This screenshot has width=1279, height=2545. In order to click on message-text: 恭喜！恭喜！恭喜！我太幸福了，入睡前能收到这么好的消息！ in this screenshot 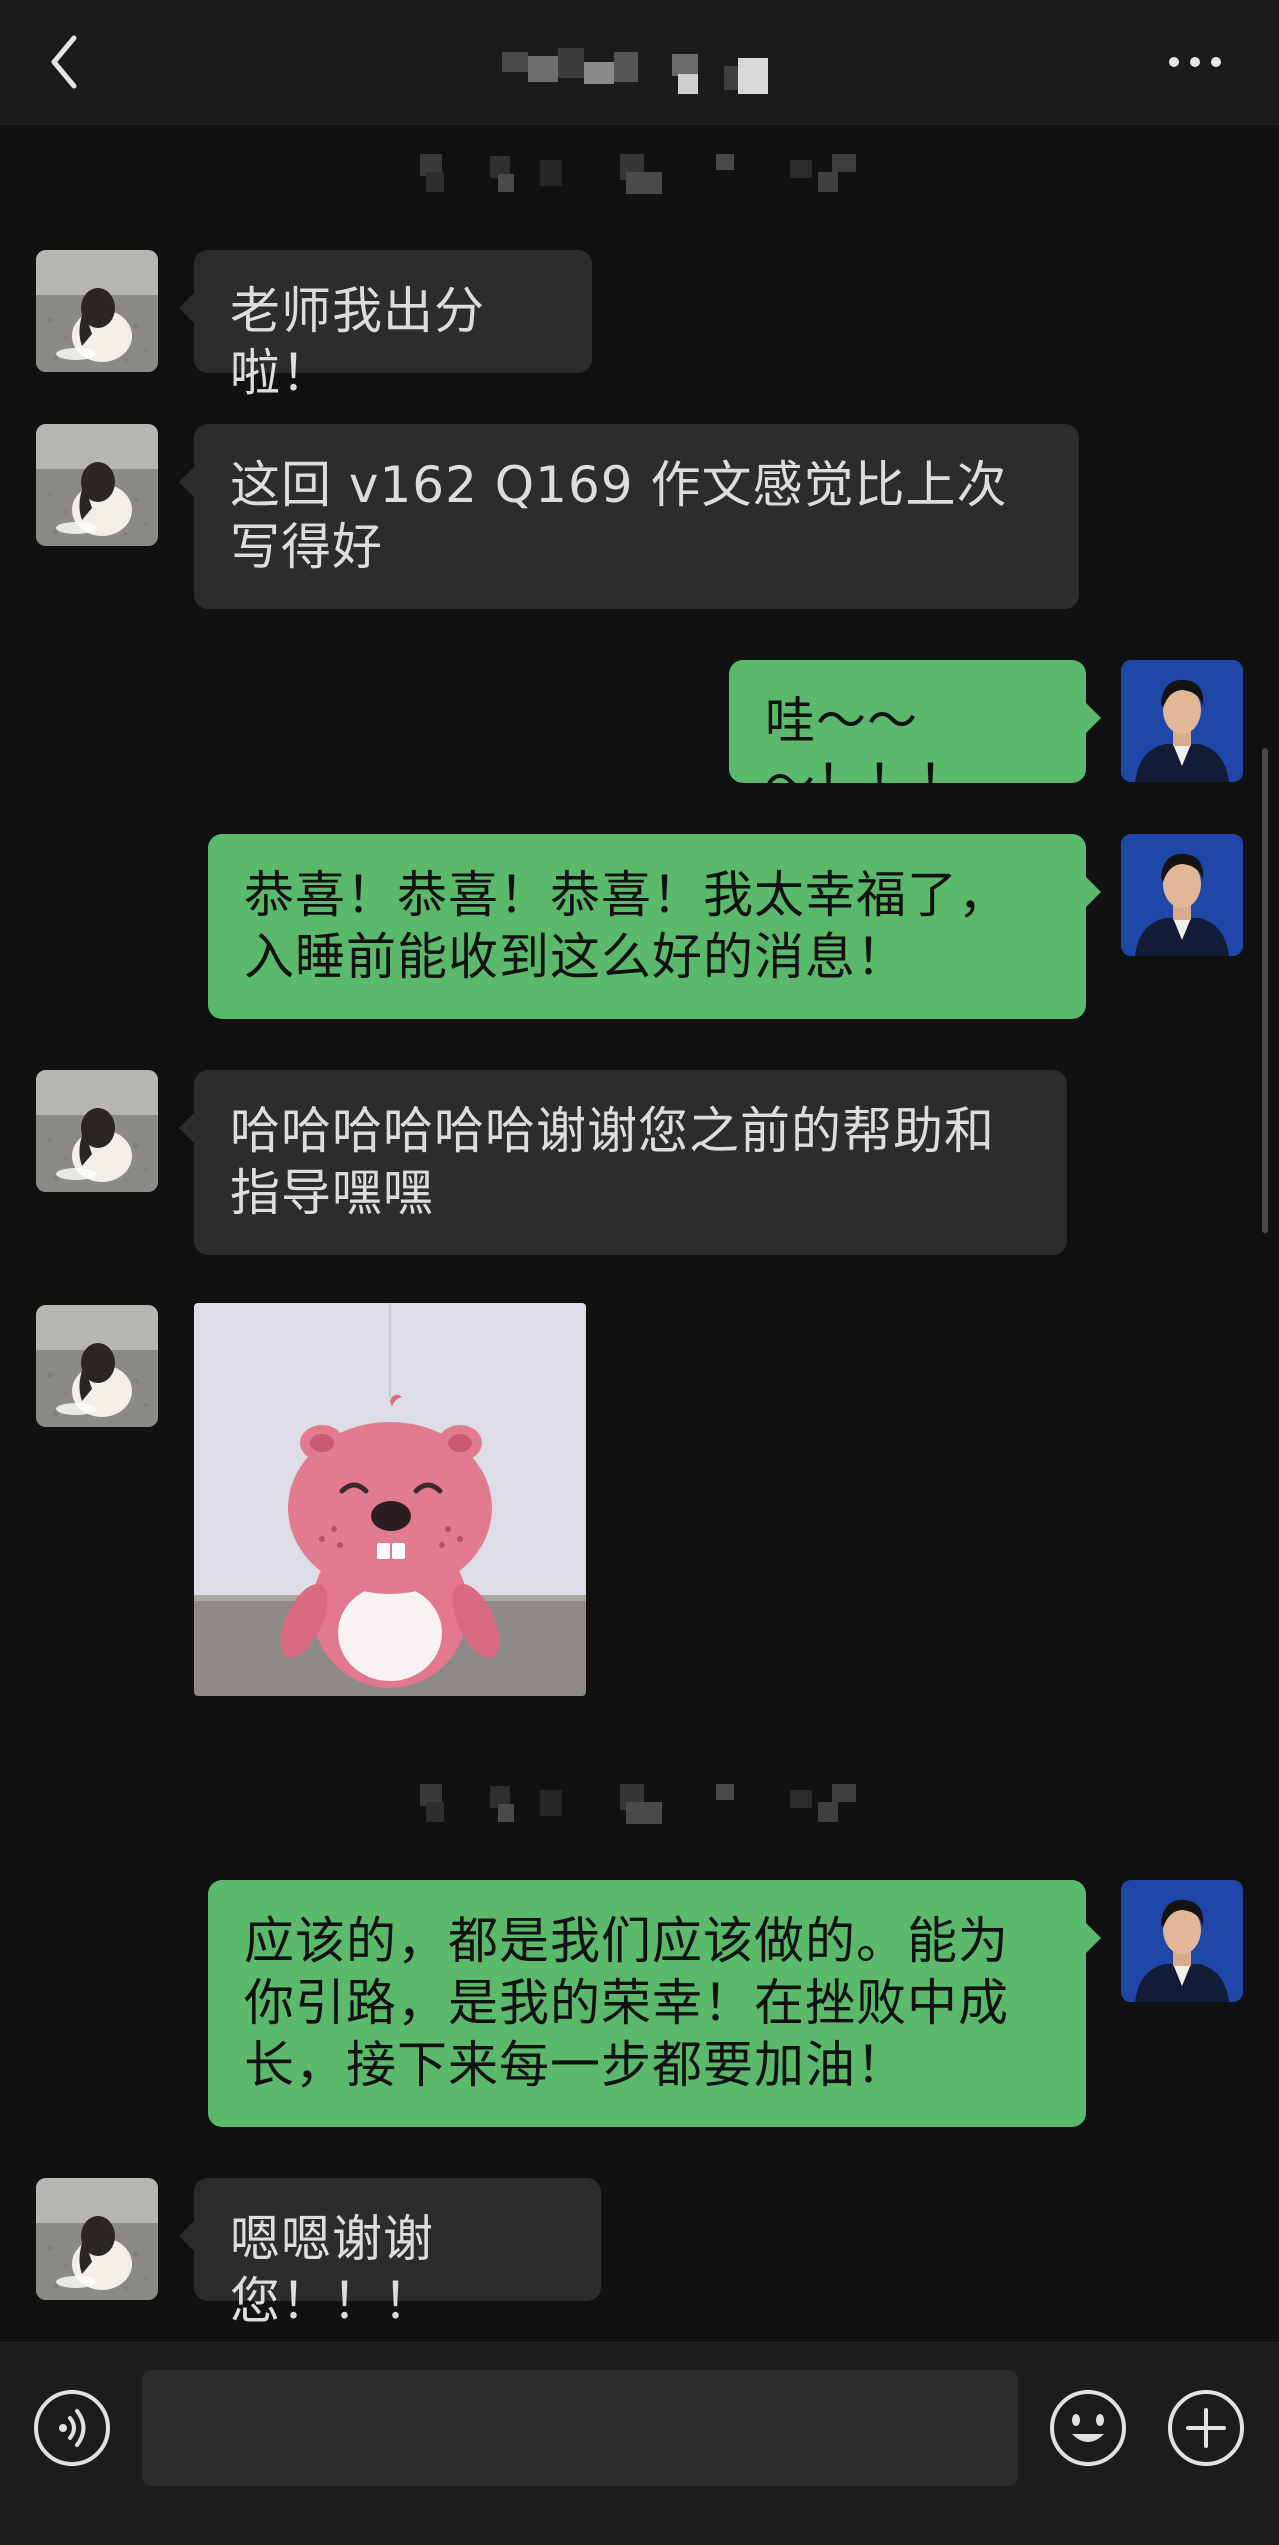, I will do `click(626, 926)`.